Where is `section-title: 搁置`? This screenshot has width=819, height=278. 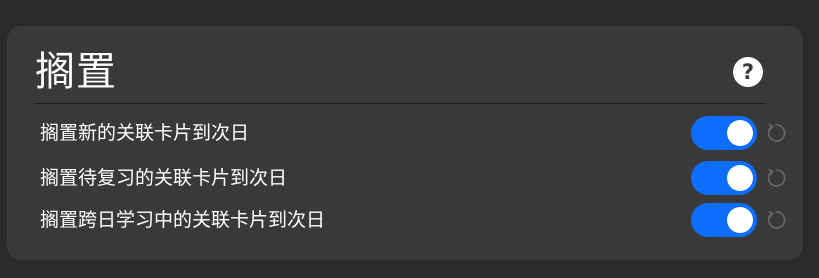
section-title: 搁置 is located at coordinates (76, 72).